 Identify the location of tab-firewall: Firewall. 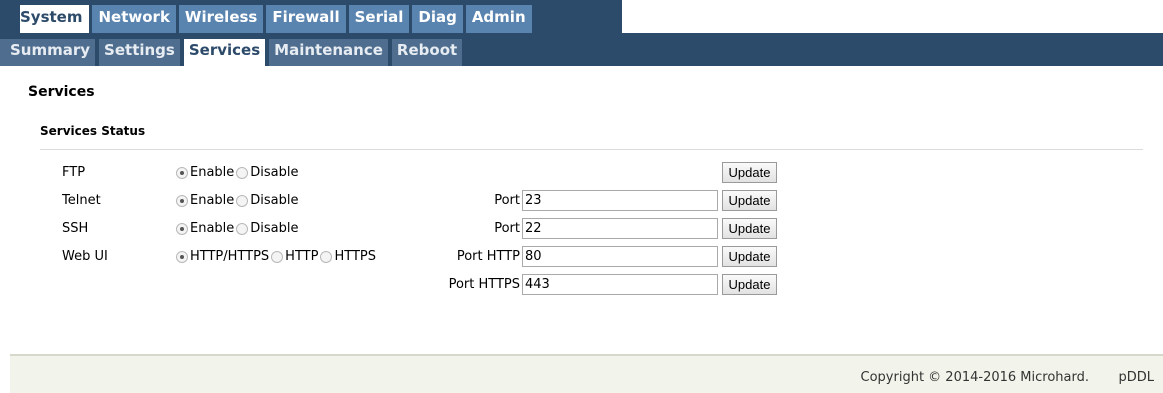
(306, 19).